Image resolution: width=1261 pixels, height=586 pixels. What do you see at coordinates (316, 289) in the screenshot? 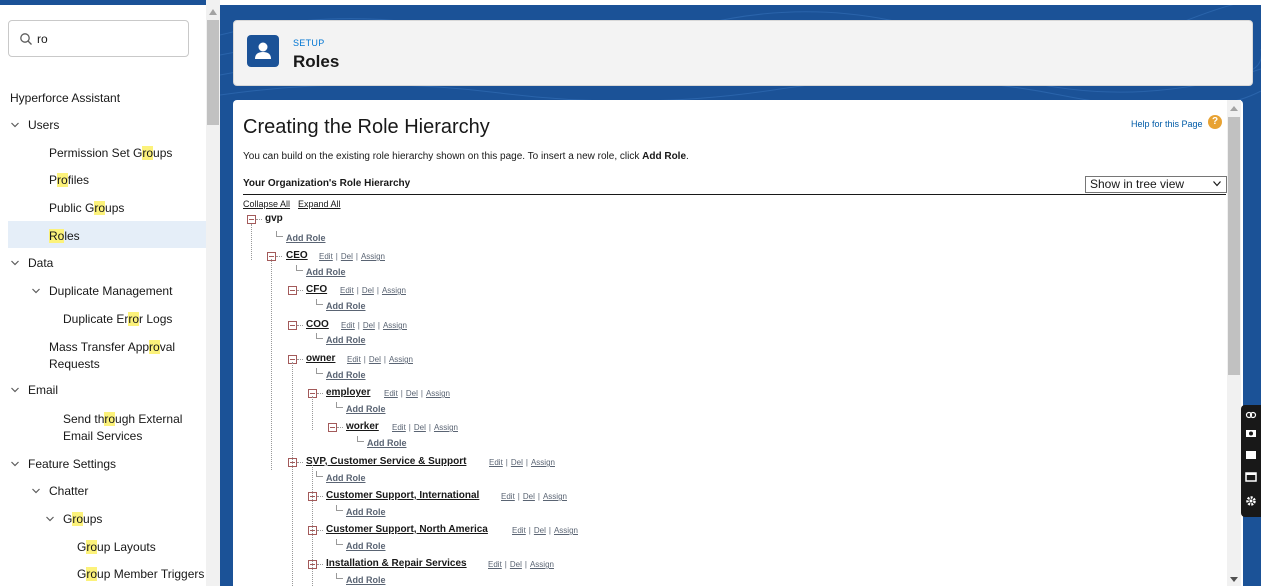
I see `role-cfo: CFO` at bounding box center [316, 289].